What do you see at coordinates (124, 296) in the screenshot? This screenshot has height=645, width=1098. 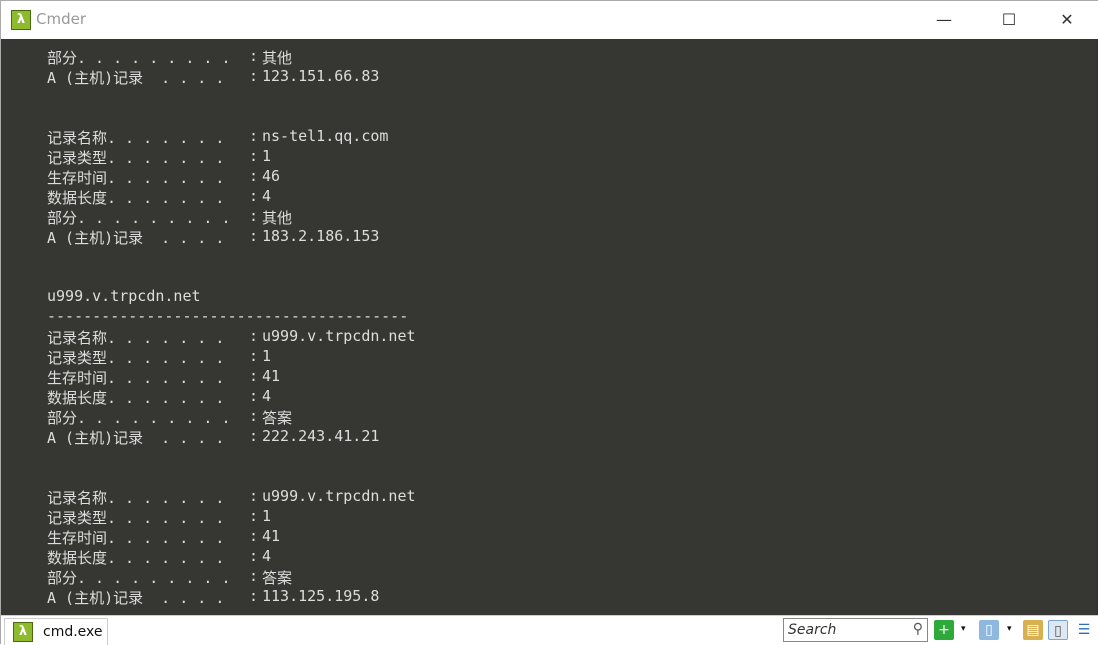 I see `terminal-line: u999.v.trpcdn.net` at bounding box center [124, 296].